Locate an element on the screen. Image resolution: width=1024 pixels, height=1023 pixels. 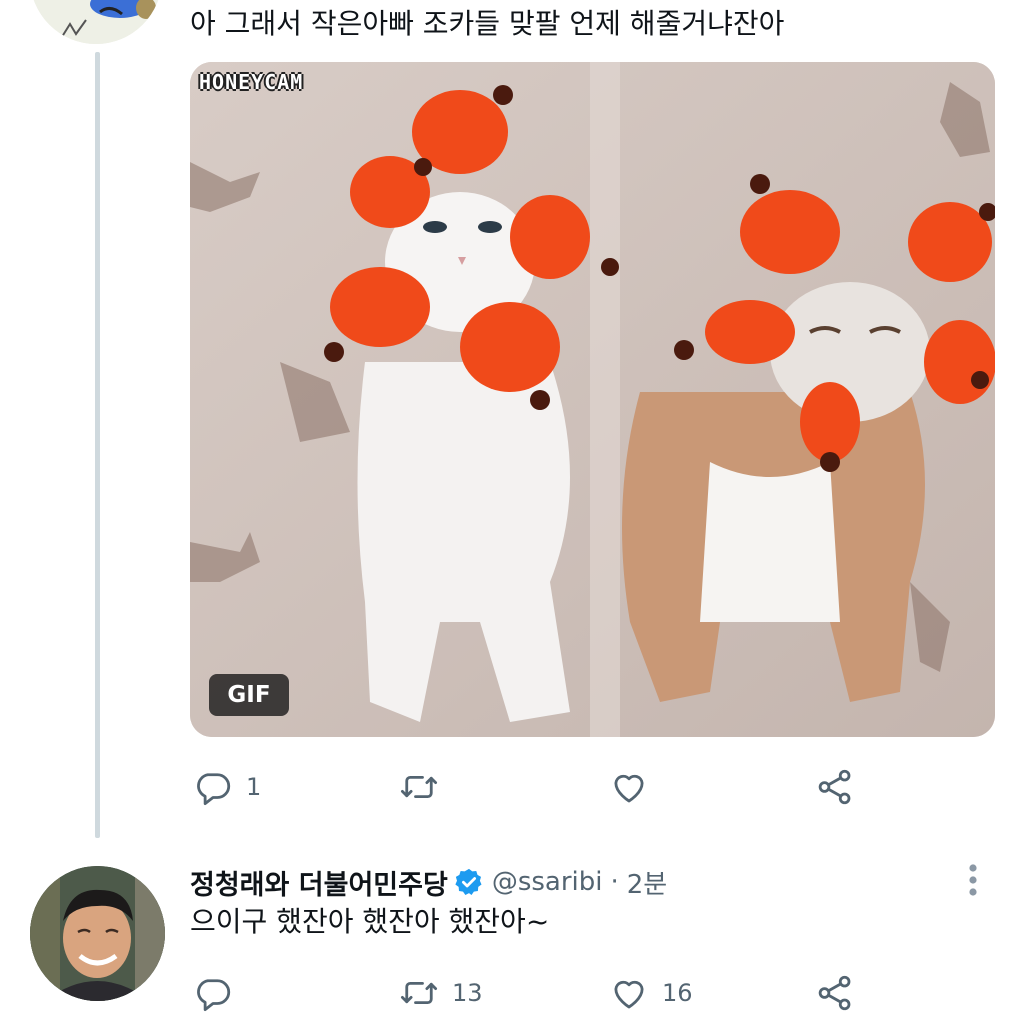
like-button is located at coordinates (635, 787).